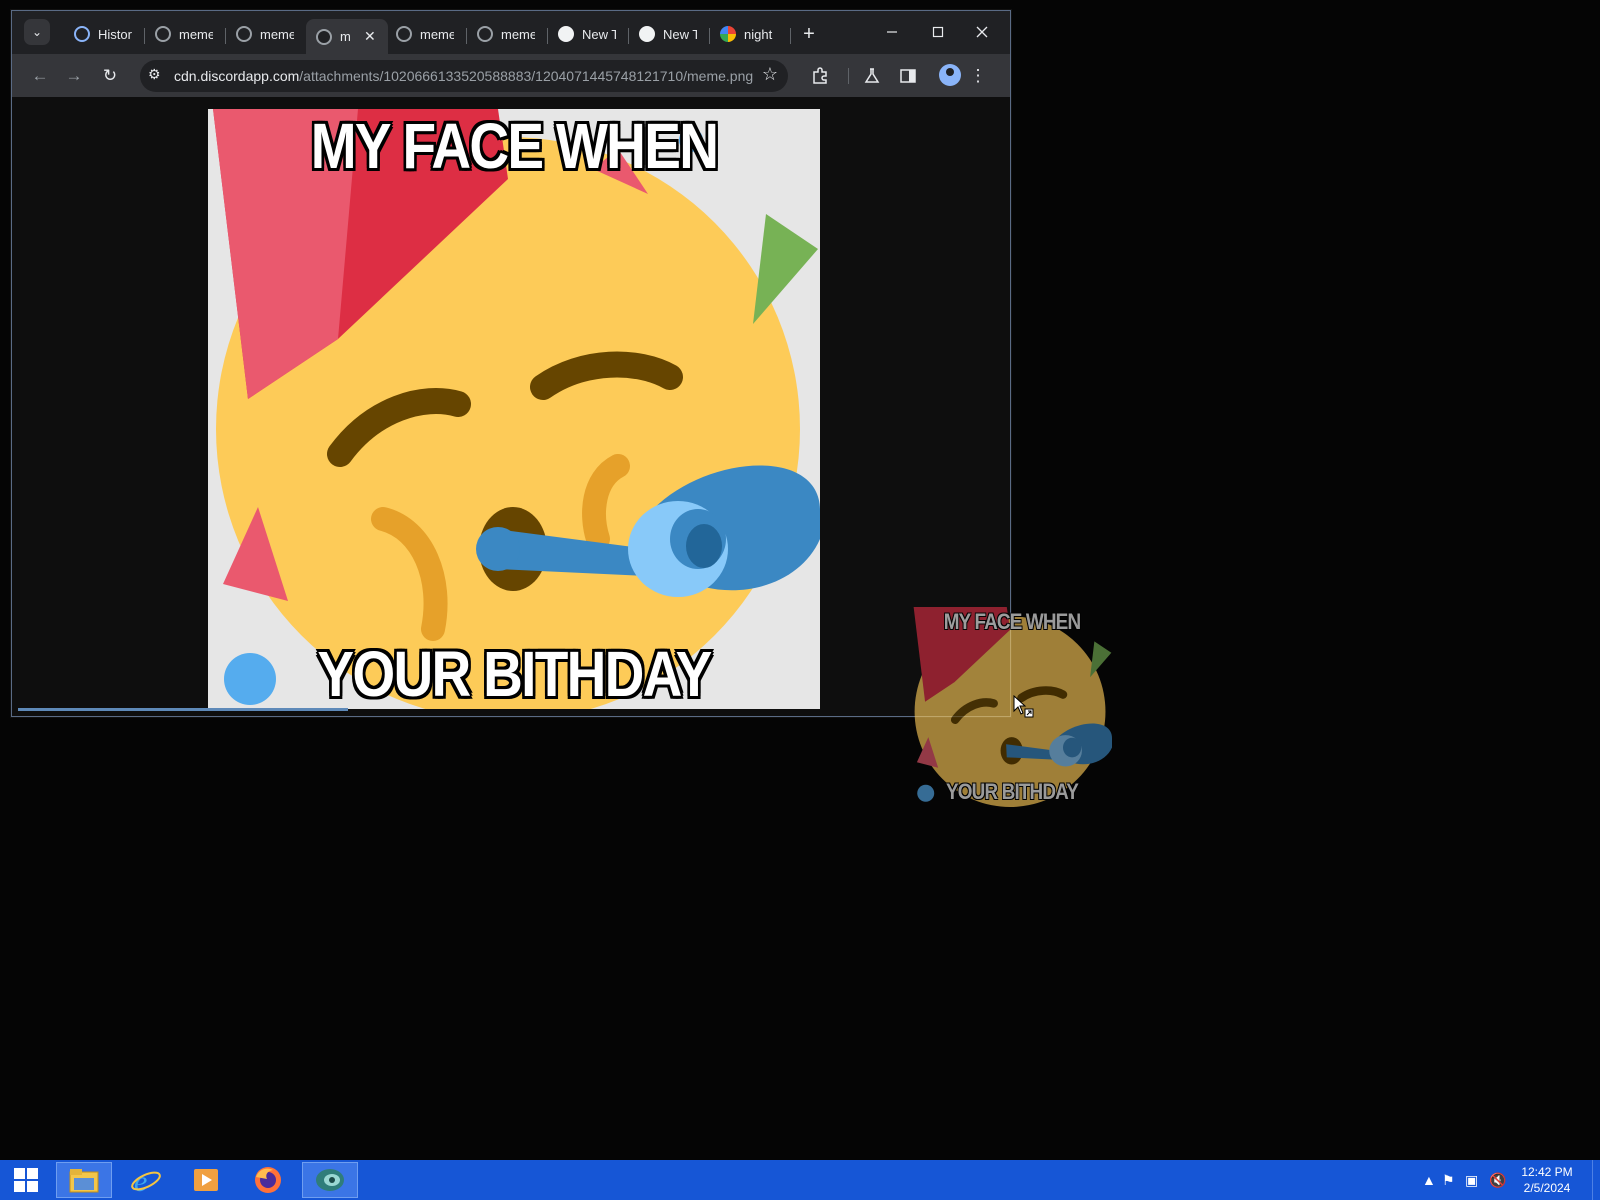 Image resolution: width=1600 pixels, height=1200 pixels. I want to click on forward-button: →, so click(74, 76).